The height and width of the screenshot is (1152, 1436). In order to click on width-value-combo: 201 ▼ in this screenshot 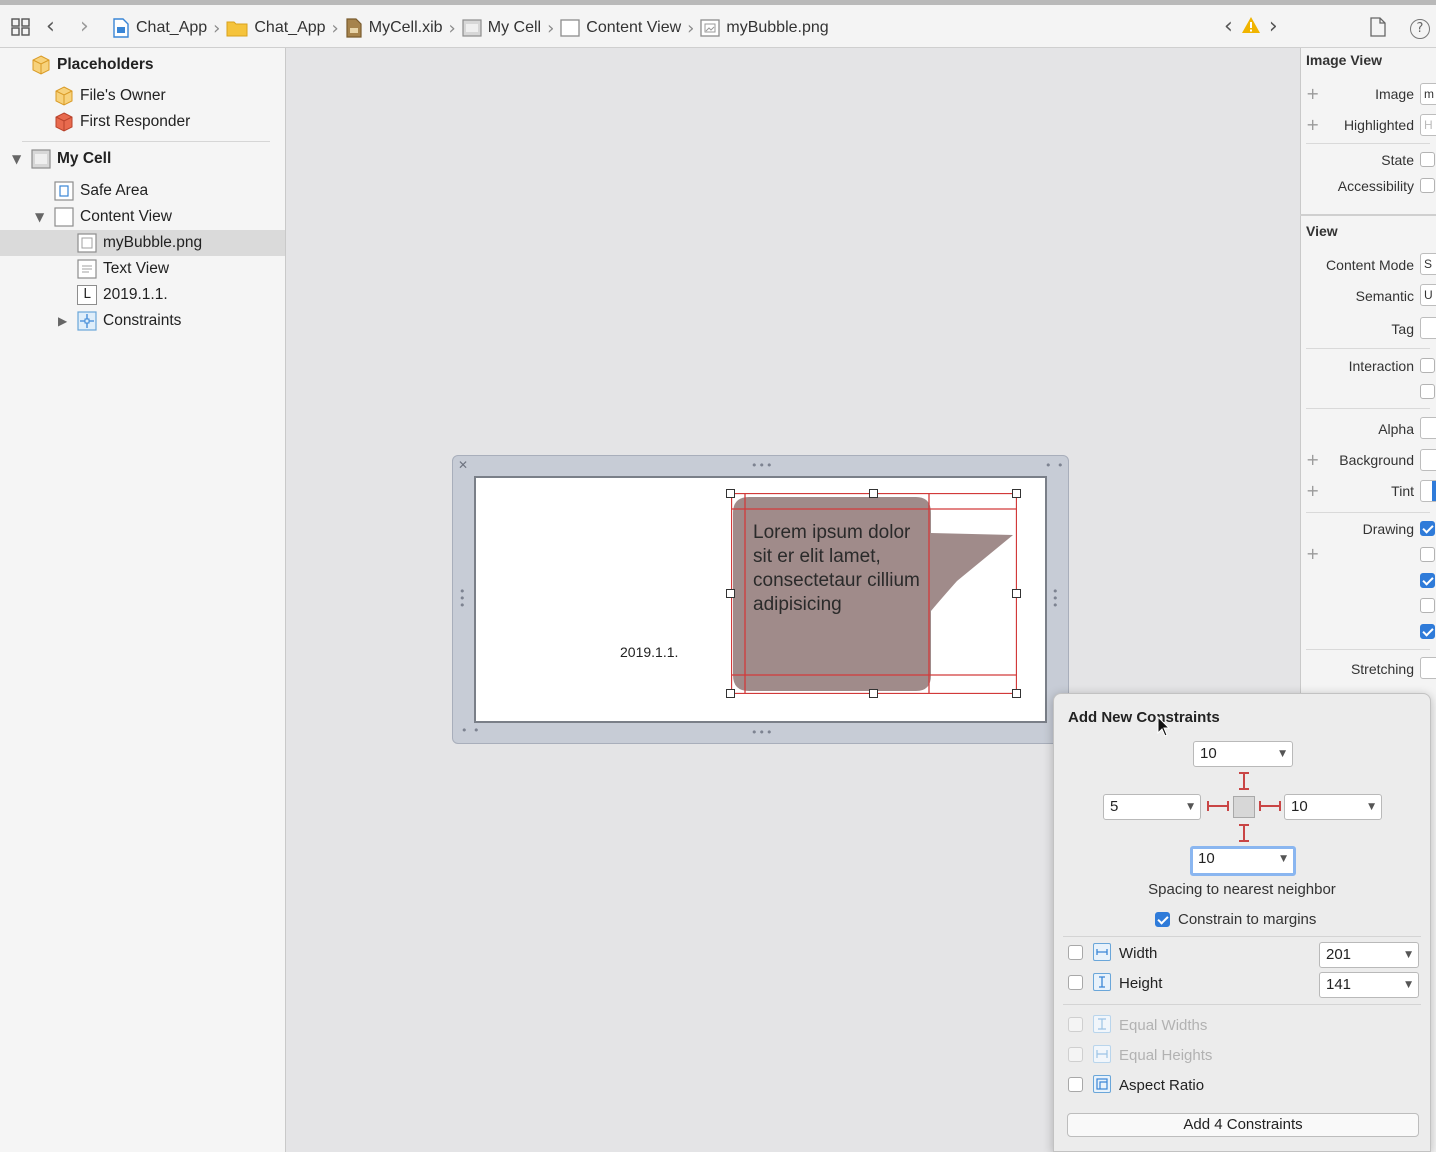, I will do `click(1369, 955)`.